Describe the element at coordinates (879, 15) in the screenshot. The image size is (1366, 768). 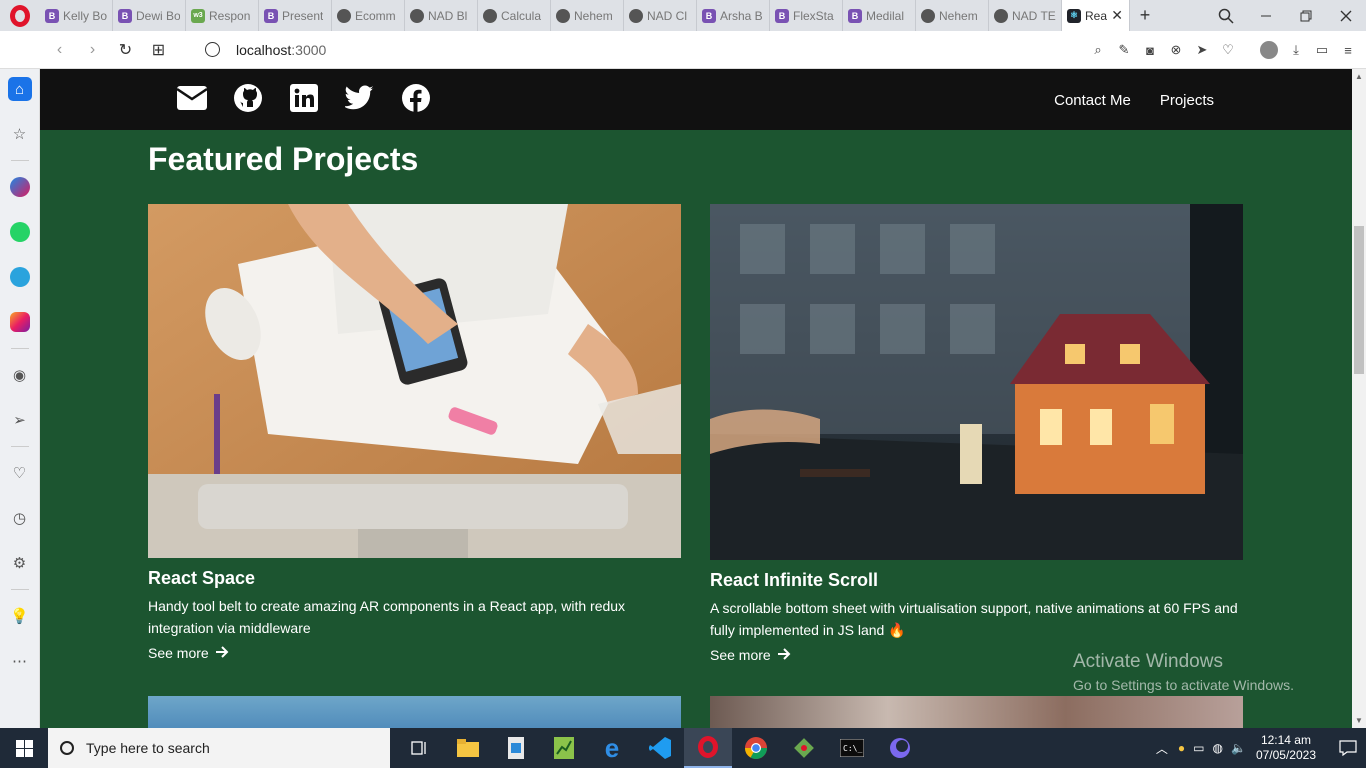
I see `browser-tab: B Medilal` at that location.